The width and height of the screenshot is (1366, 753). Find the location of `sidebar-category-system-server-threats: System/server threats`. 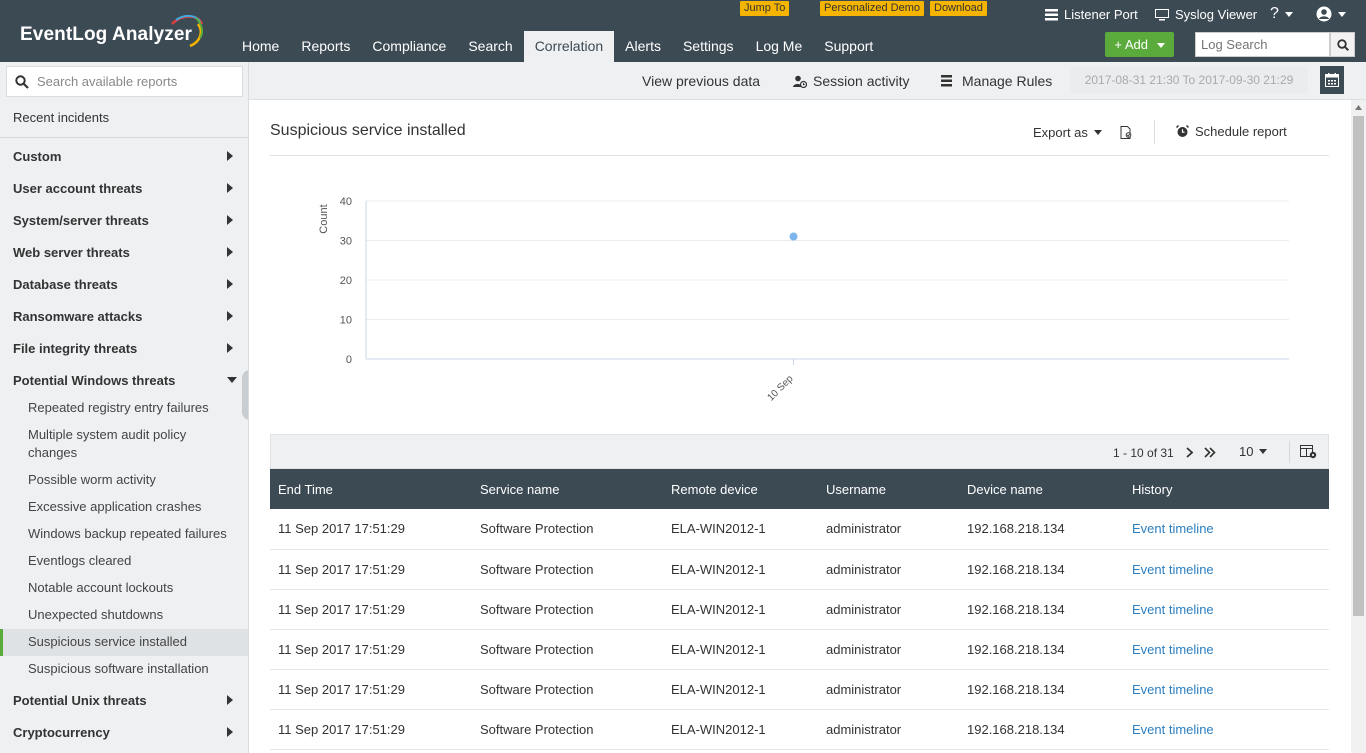

sidebar-category-system-server-threats: System/server threats is located at coordinates (81, 220).